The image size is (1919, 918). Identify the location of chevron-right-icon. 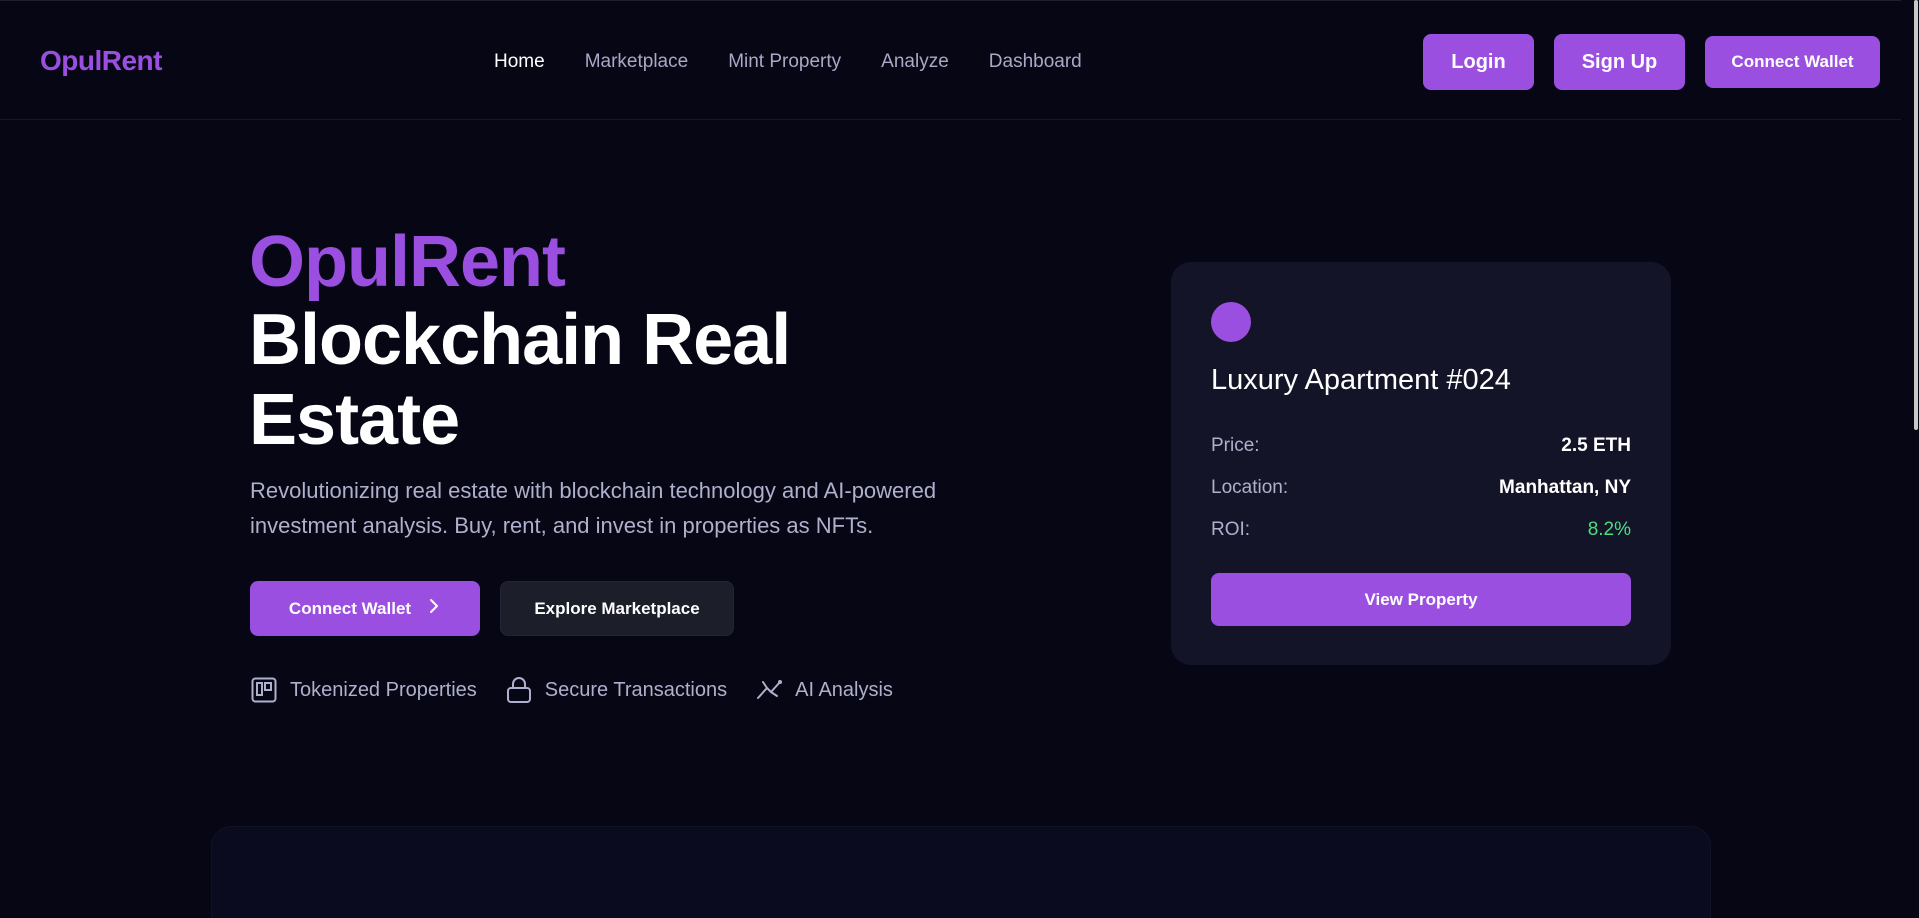
(434, 608).